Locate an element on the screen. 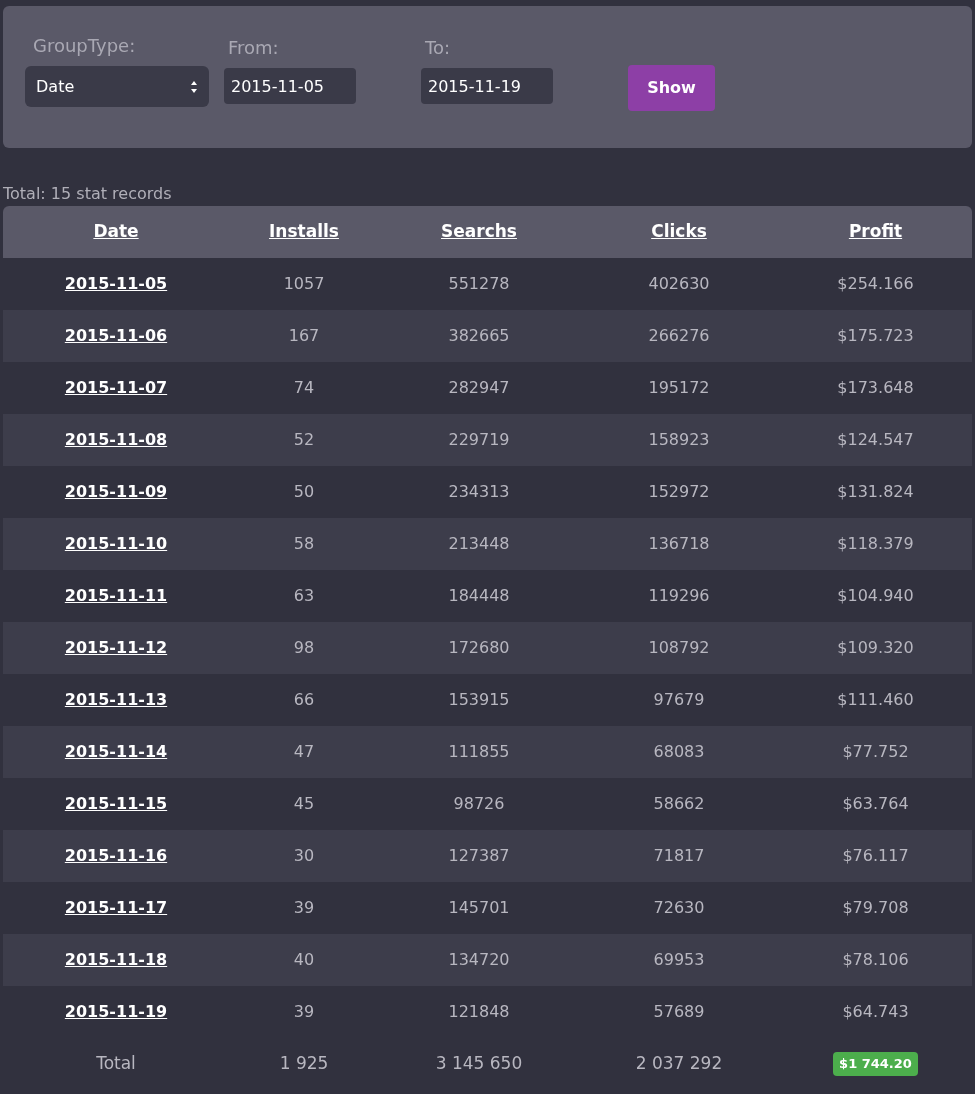 The image size is (975, 1094). table-cell-text: 153915 is located at coordinates (479, 700).